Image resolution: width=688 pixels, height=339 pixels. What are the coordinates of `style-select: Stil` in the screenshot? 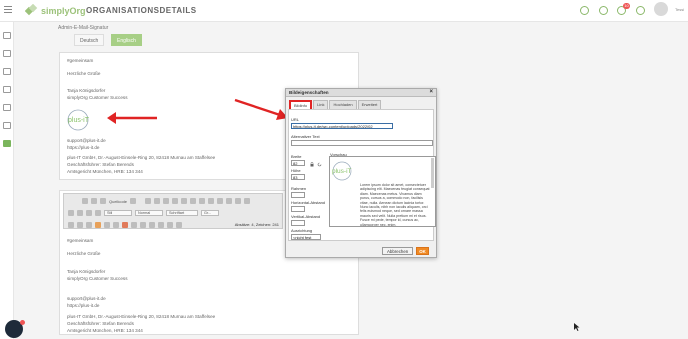 It's located at (118, 213).